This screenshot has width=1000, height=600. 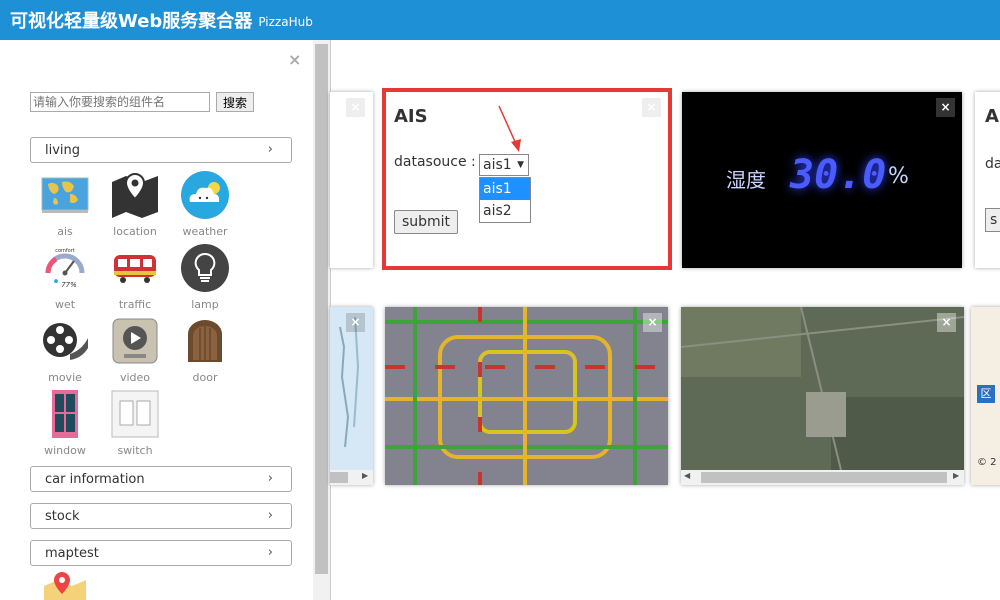 What do you see at coordinates (65, 304) in the screenshot?
I see `component-label: wet` at bounding box center [65, 304].